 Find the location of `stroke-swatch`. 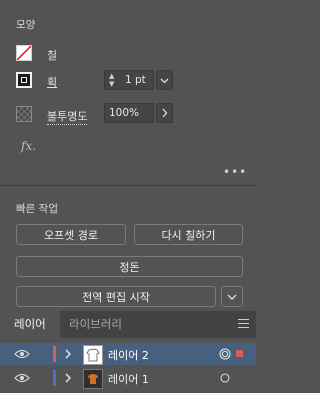

stroke-swatch is located at coordinates (24, 80).